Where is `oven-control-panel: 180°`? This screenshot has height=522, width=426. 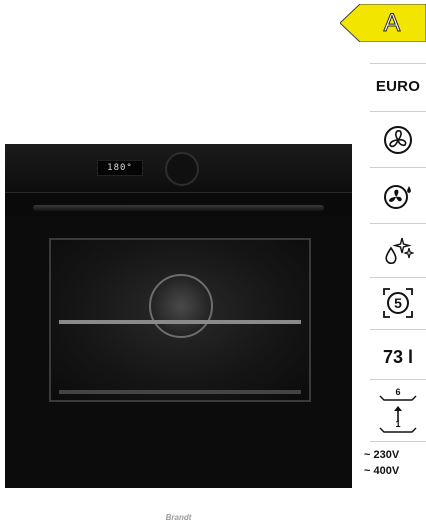 oven-control-panel: 180° is located at coordinates (178, 168).